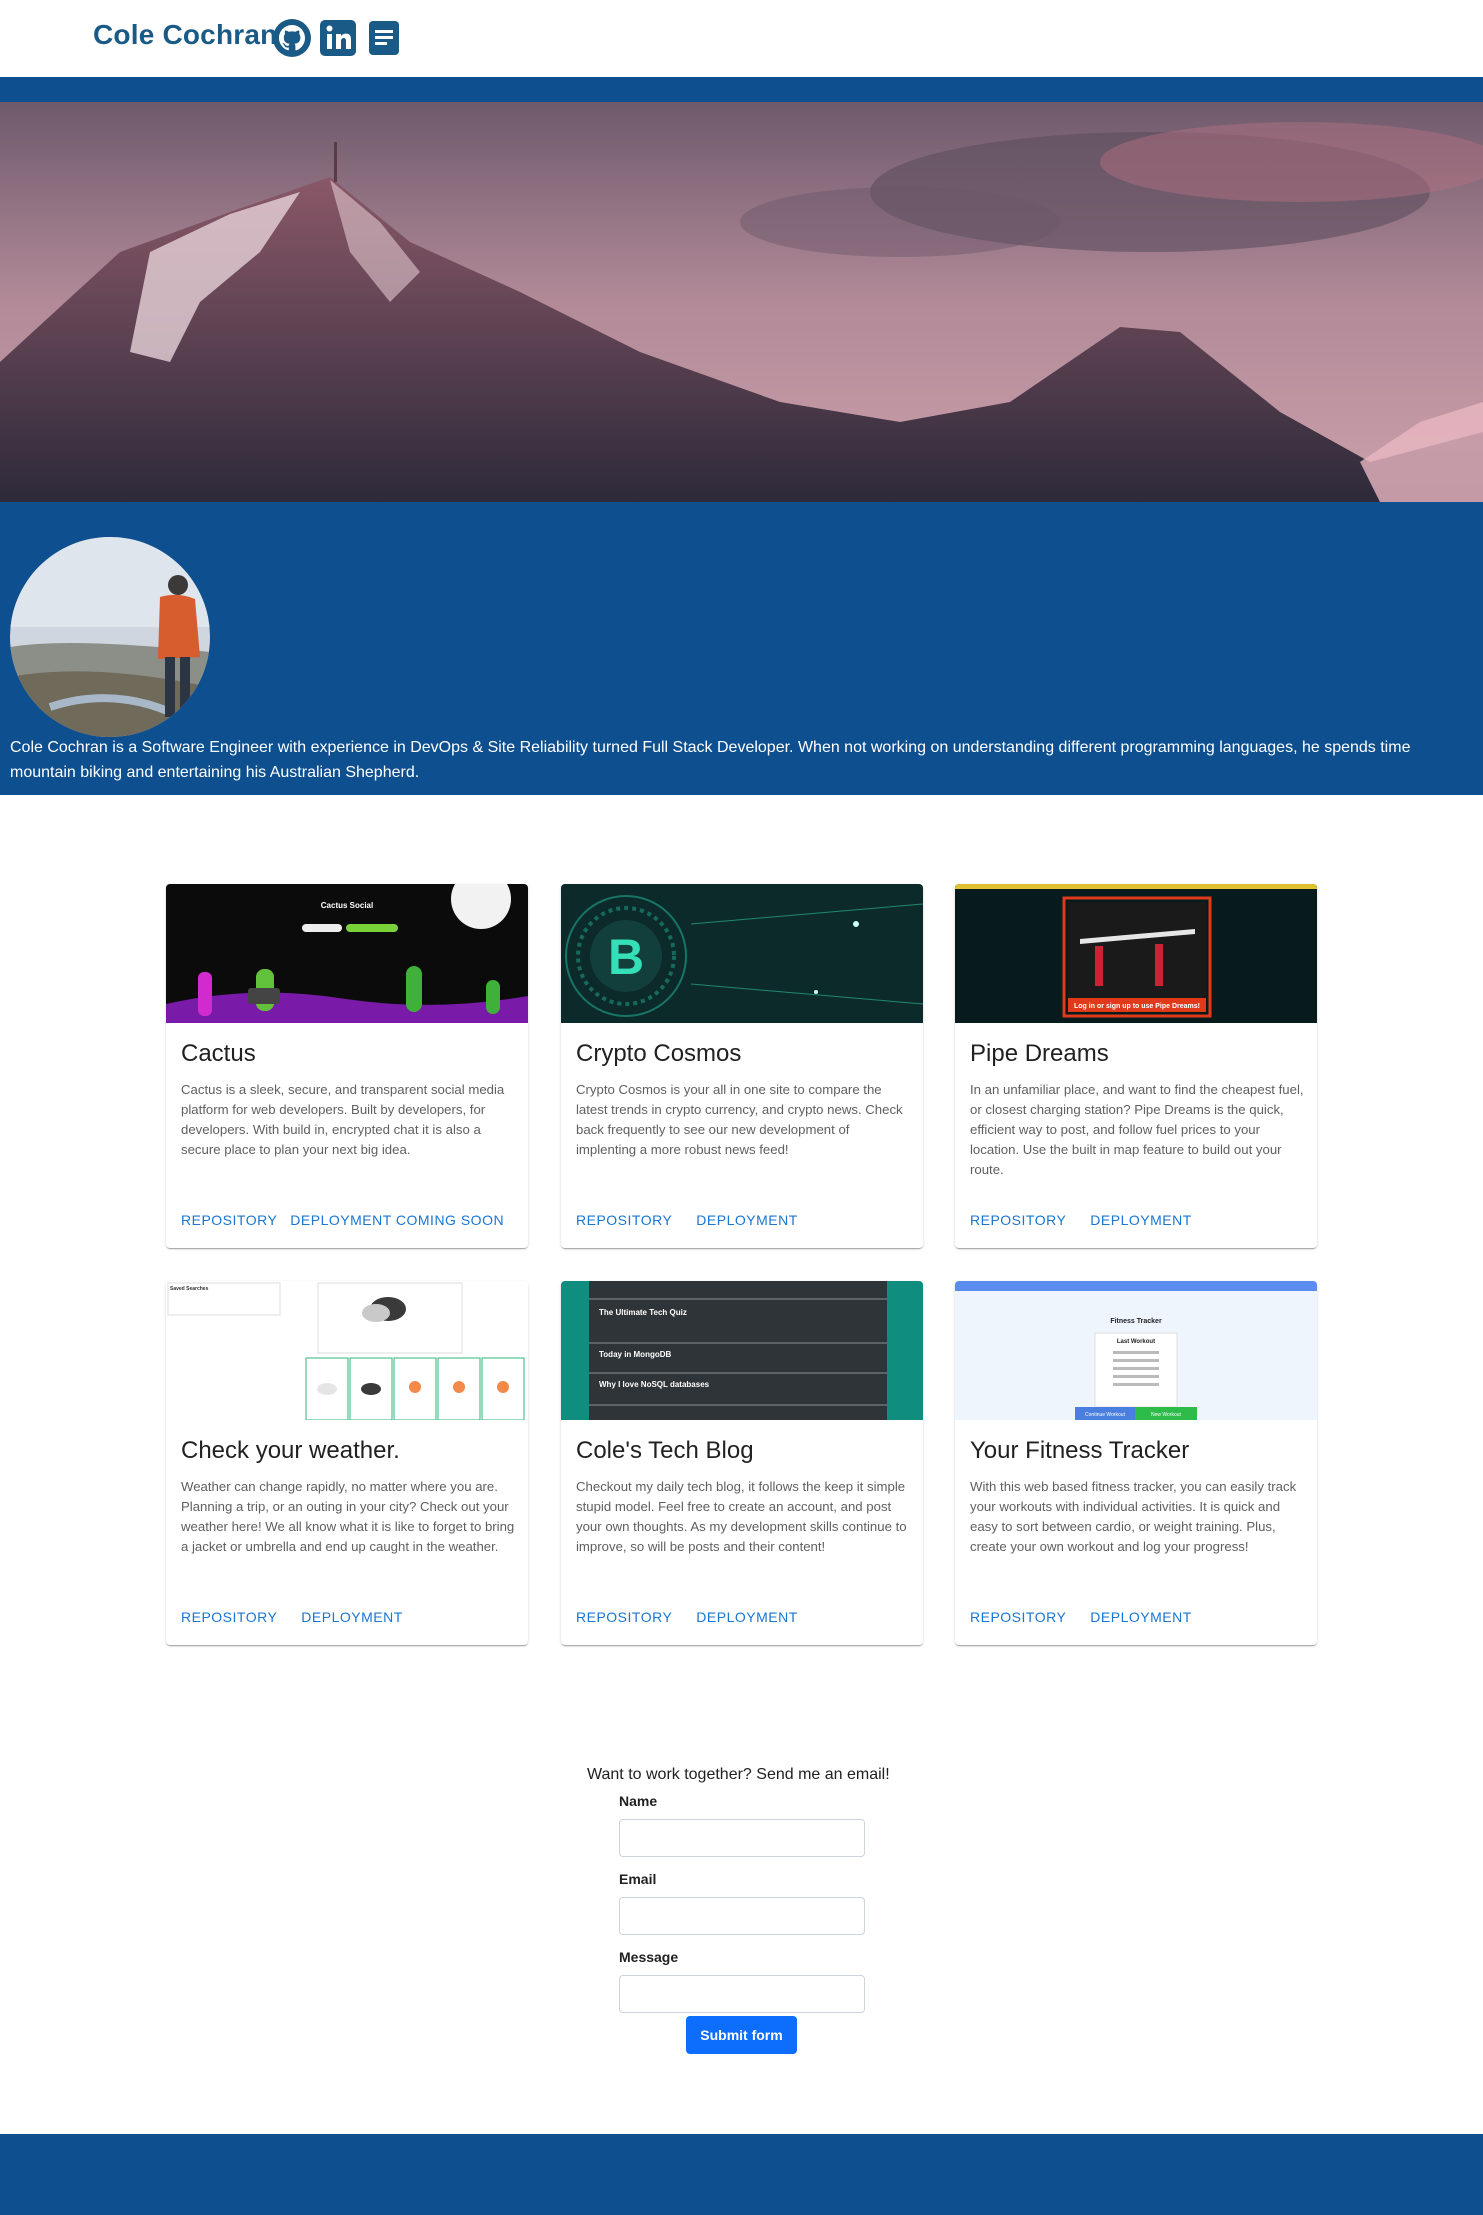  Describe the element at coordinates (741, 38) in the screenshot. I see `site-header: Cole Cochran` at that location.